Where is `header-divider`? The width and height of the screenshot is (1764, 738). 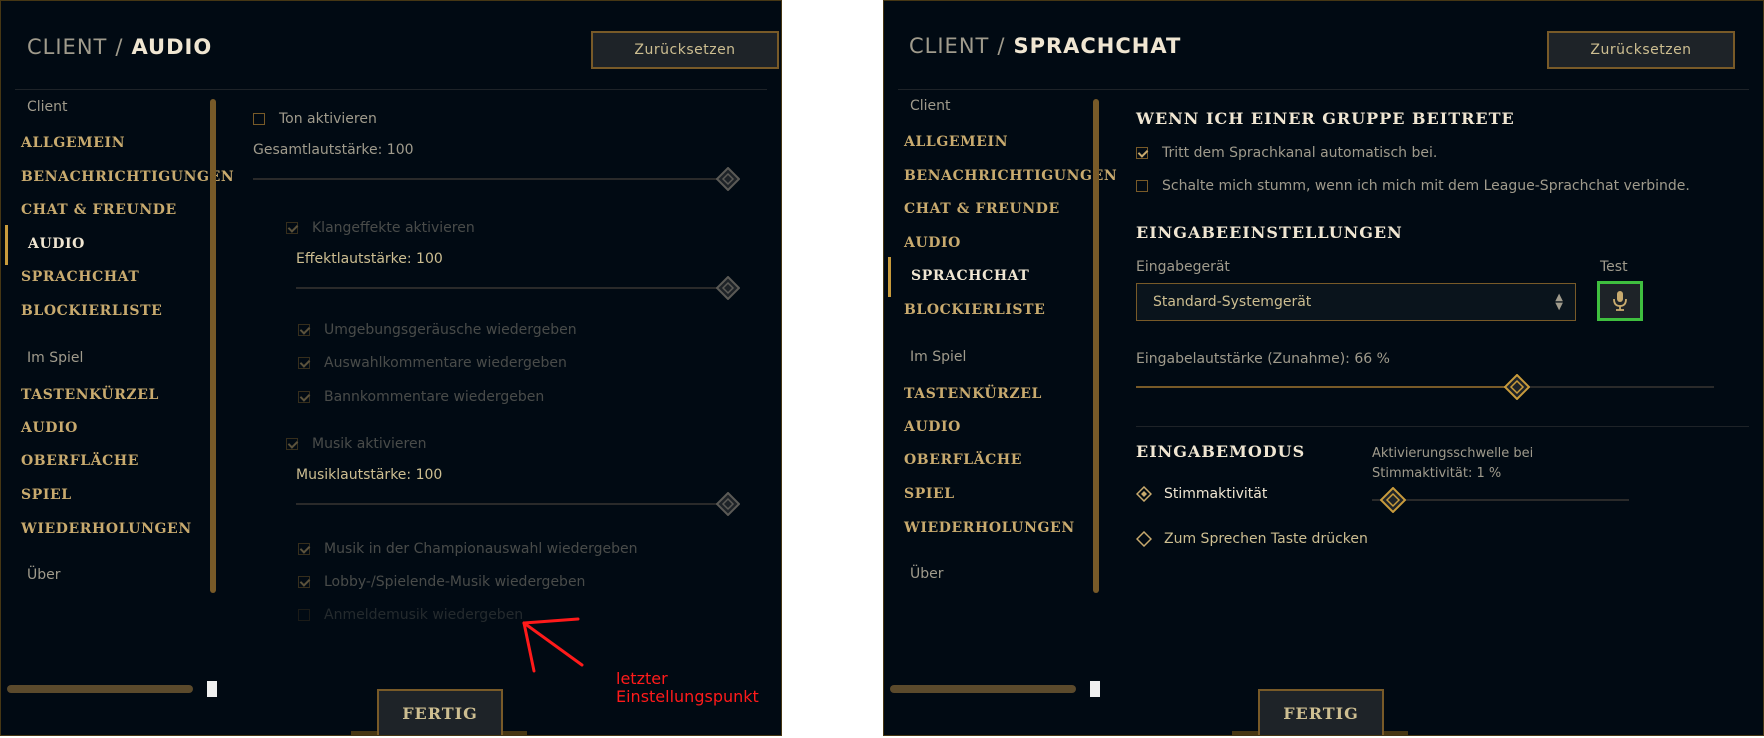
header-divider is located at coordinates (391, 89).